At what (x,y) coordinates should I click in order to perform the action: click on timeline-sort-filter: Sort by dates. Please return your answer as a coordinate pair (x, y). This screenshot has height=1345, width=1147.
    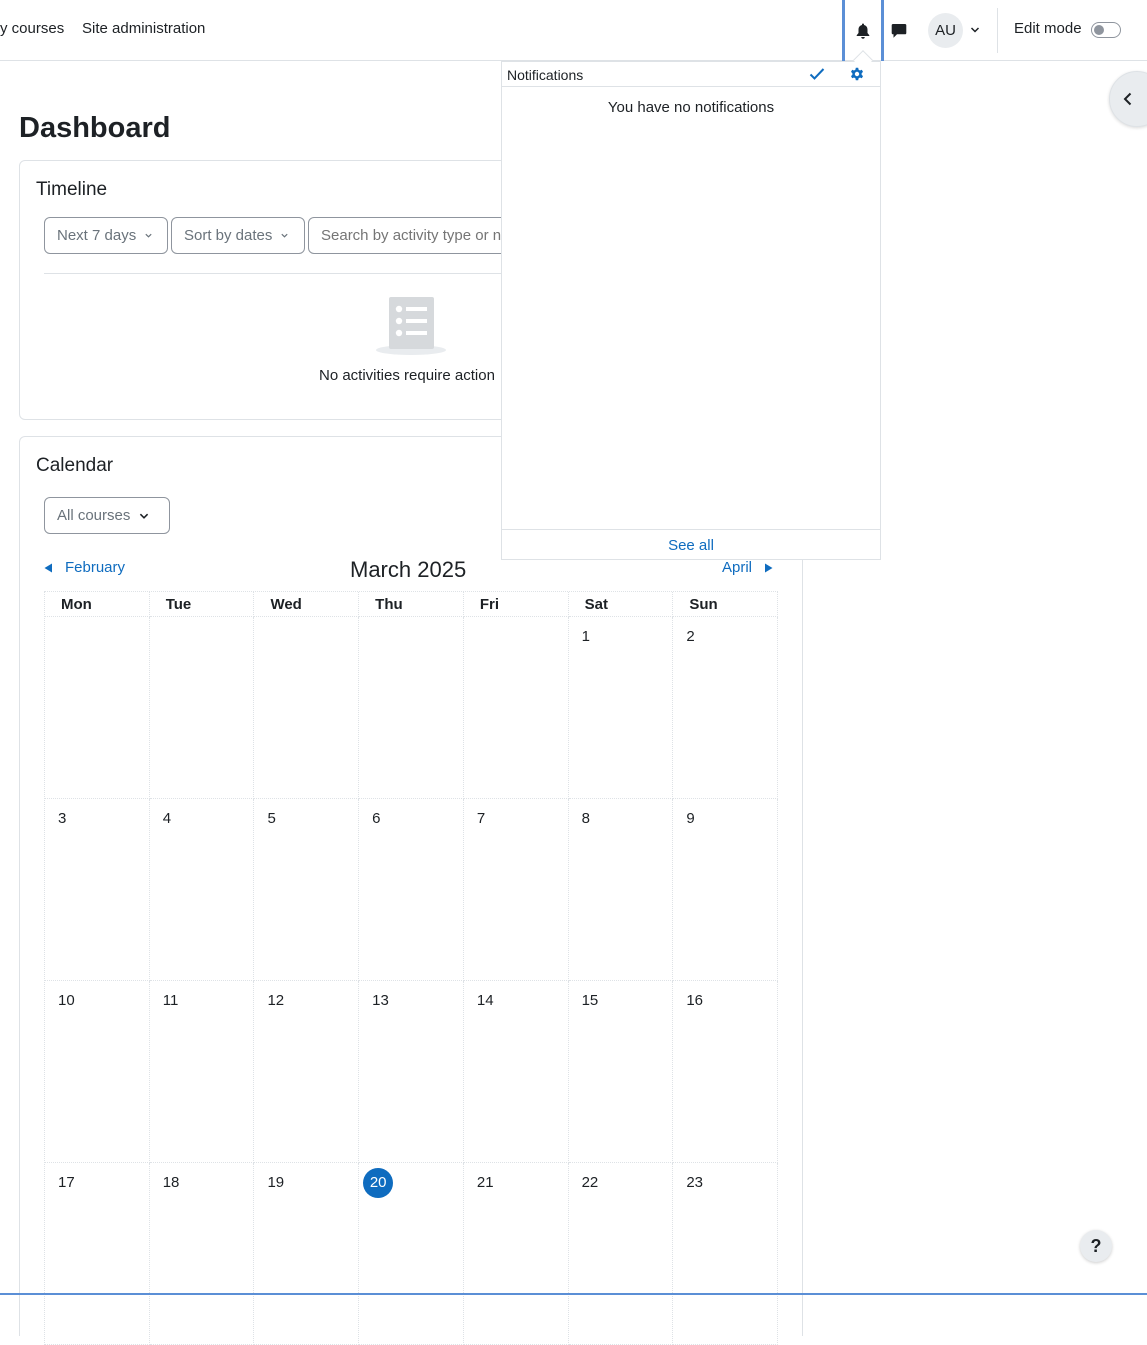
    Looking at the image, I should click on (238, 235).